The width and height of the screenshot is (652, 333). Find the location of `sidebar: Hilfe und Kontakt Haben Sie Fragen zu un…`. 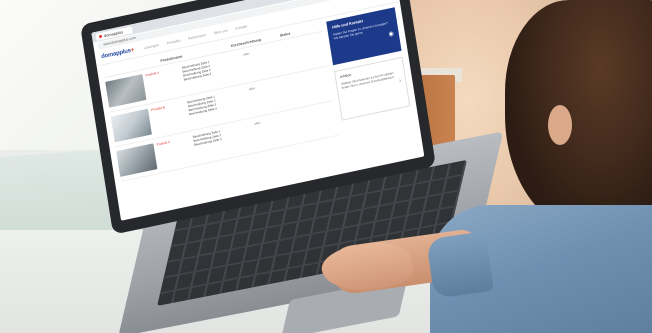

sidebar: Hilfe und Kontakt Haben Sie Fragen zu un… is located at coordinates (369, 70).